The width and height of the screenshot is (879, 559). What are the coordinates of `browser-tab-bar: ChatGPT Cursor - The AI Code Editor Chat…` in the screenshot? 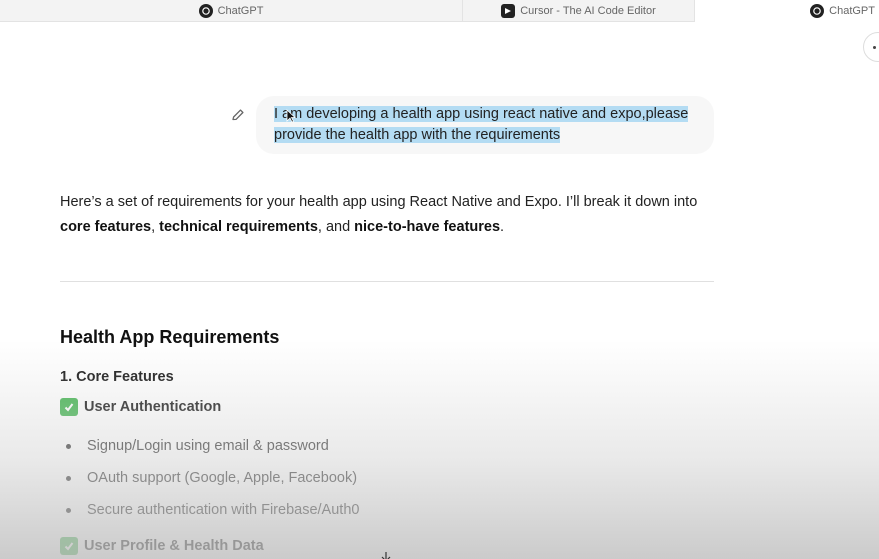 It's located at (439, 11).